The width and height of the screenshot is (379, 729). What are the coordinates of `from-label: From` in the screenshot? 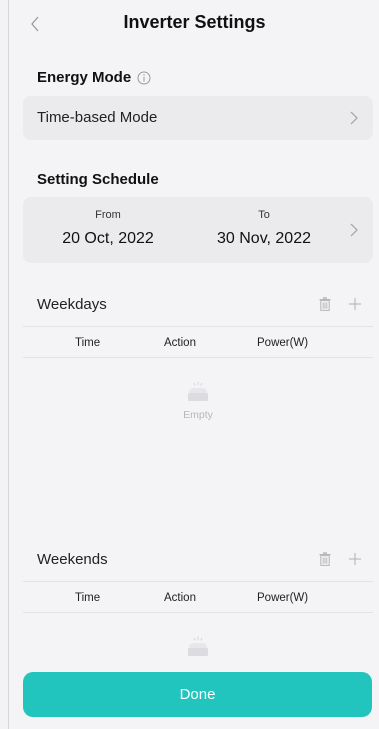 It's located at (108, 215).